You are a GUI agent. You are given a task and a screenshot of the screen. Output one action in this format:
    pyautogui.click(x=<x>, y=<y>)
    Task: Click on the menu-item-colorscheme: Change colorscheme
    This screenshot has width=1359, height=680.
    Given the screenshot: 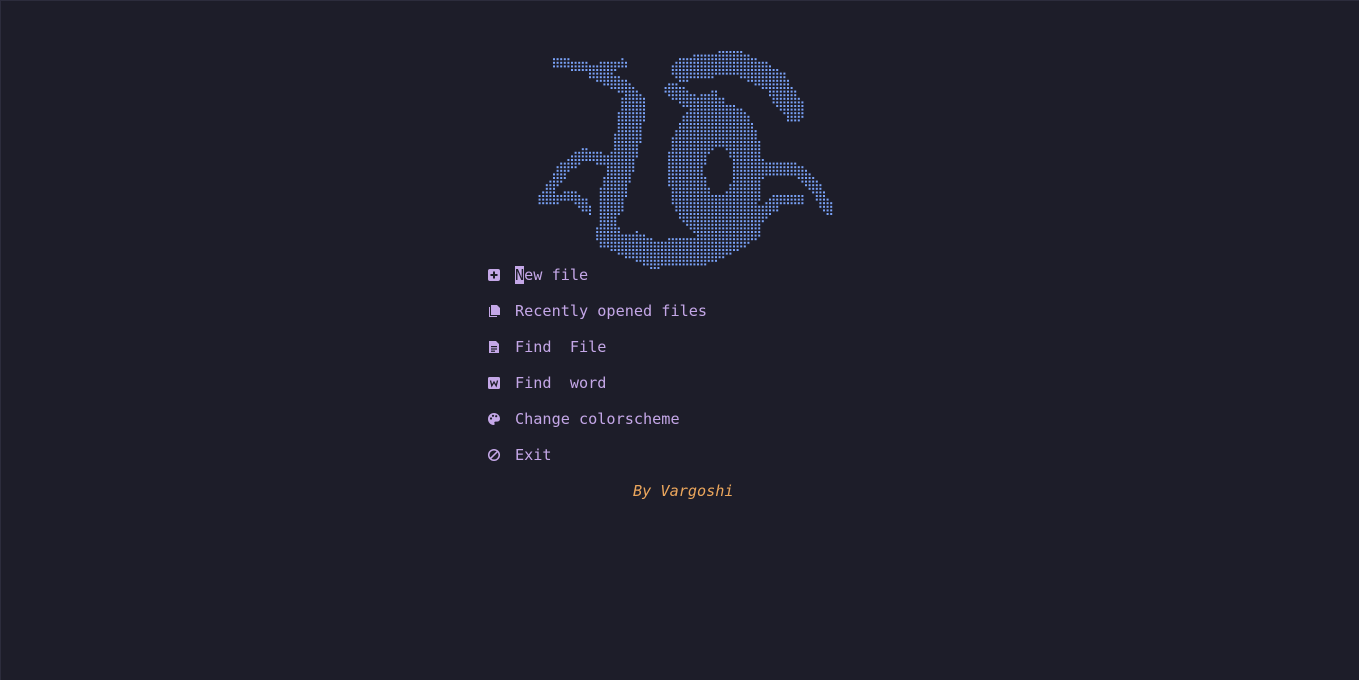 What is the action you would take?
    pyautogui.click(x=582, y=419)
    